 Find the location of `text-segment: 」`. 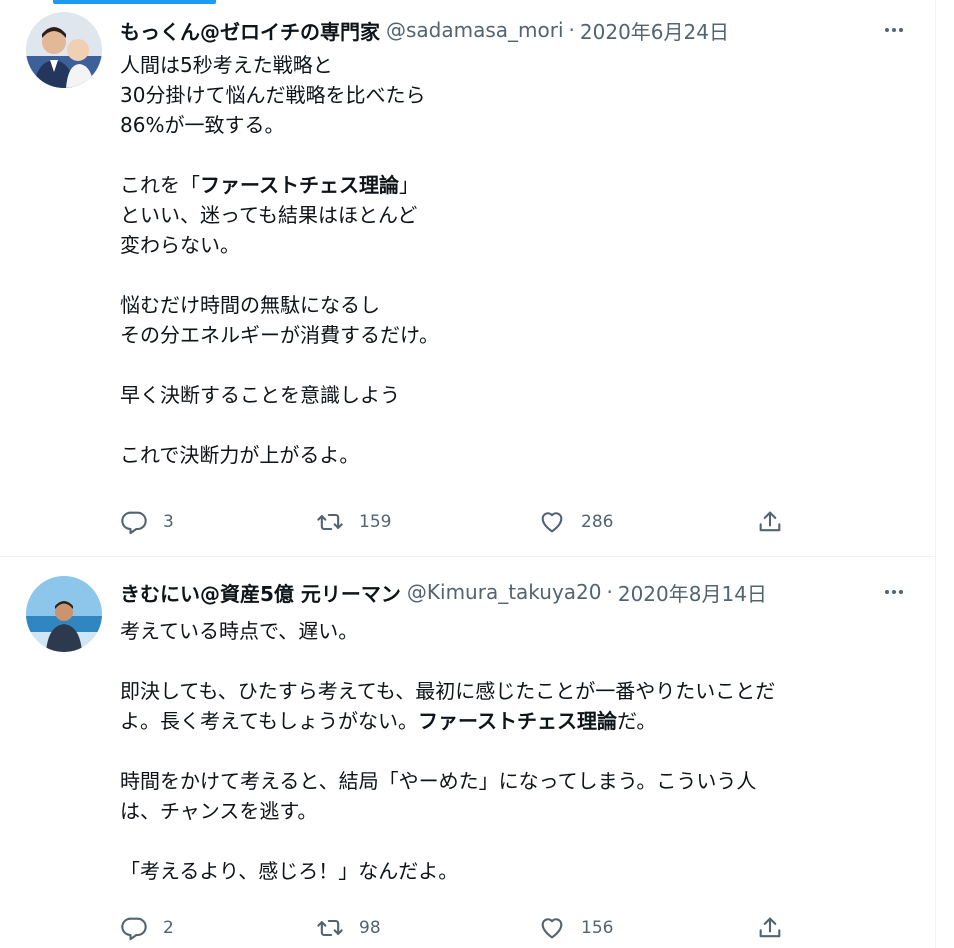

text-segment: 」 is located at coordinates (409, 185).